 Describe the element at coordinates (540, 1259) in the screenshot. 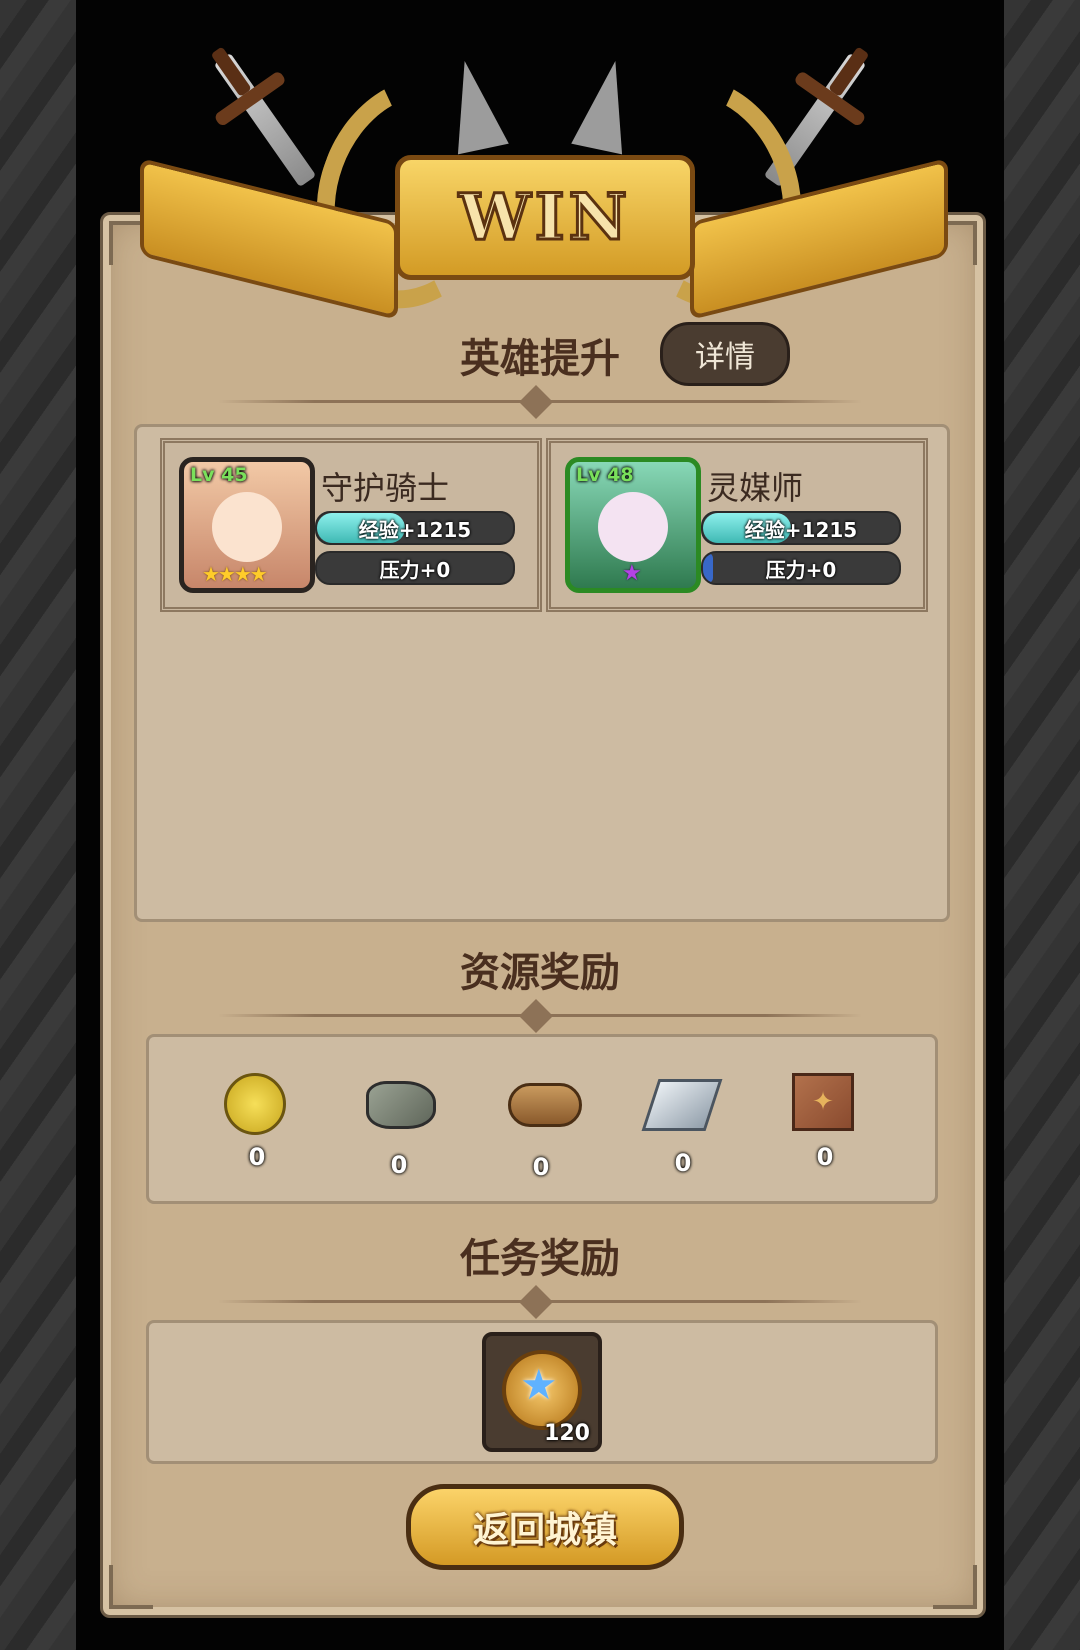

I see `mission-section-title: 任务奖励` at that location.